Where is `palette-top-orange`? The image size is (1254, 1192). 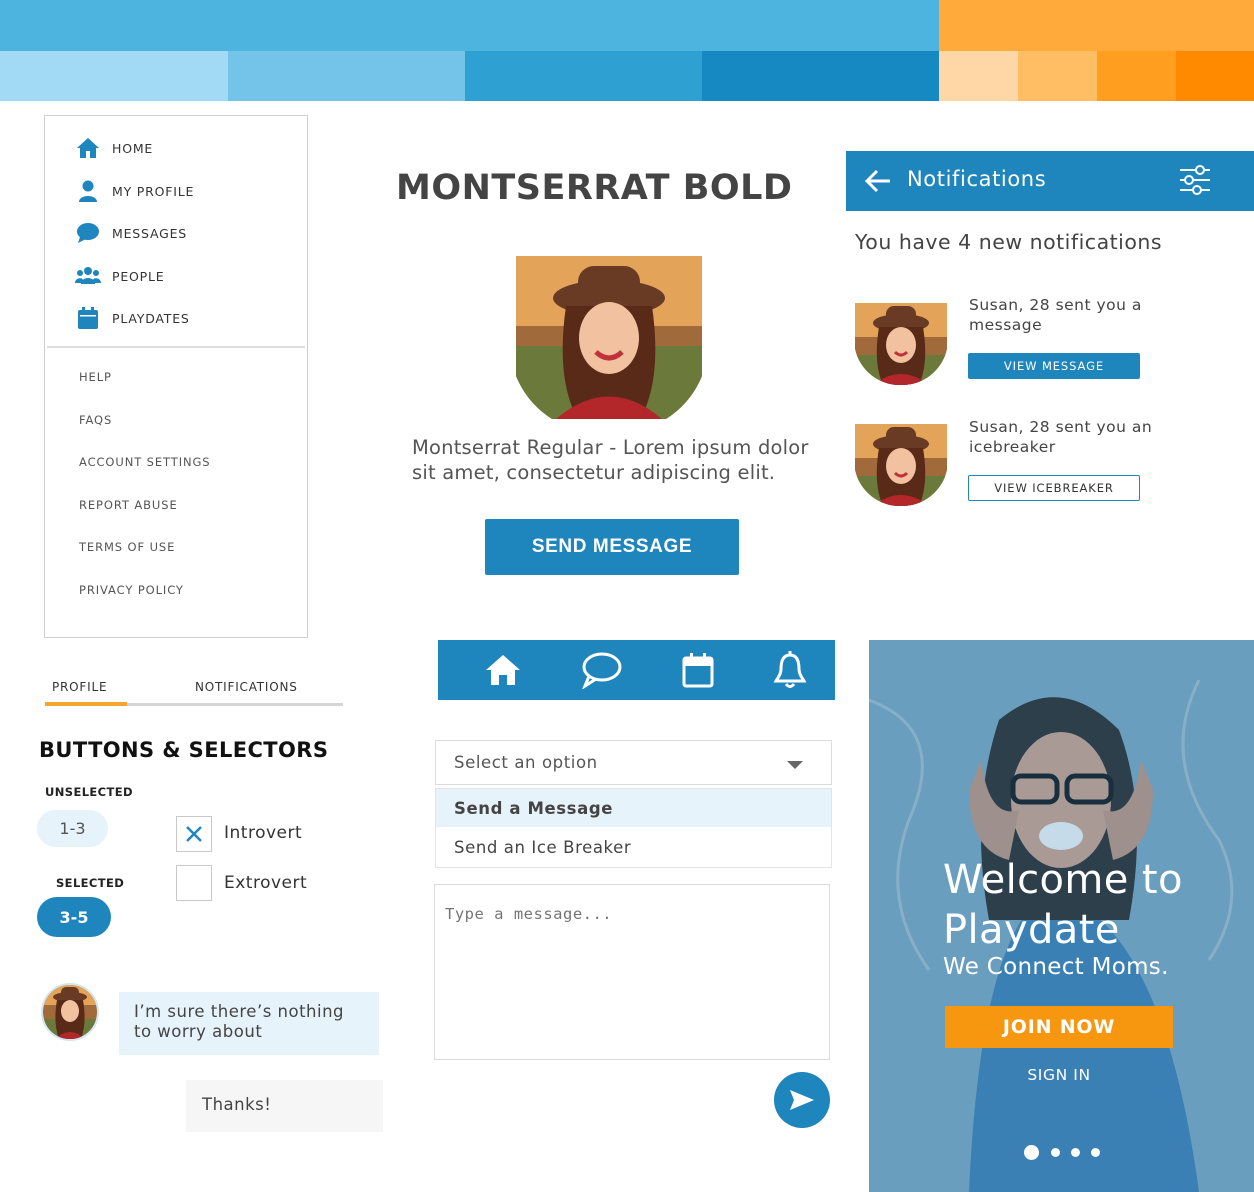 palette-top-orange is located at coordinates (1096, 25).